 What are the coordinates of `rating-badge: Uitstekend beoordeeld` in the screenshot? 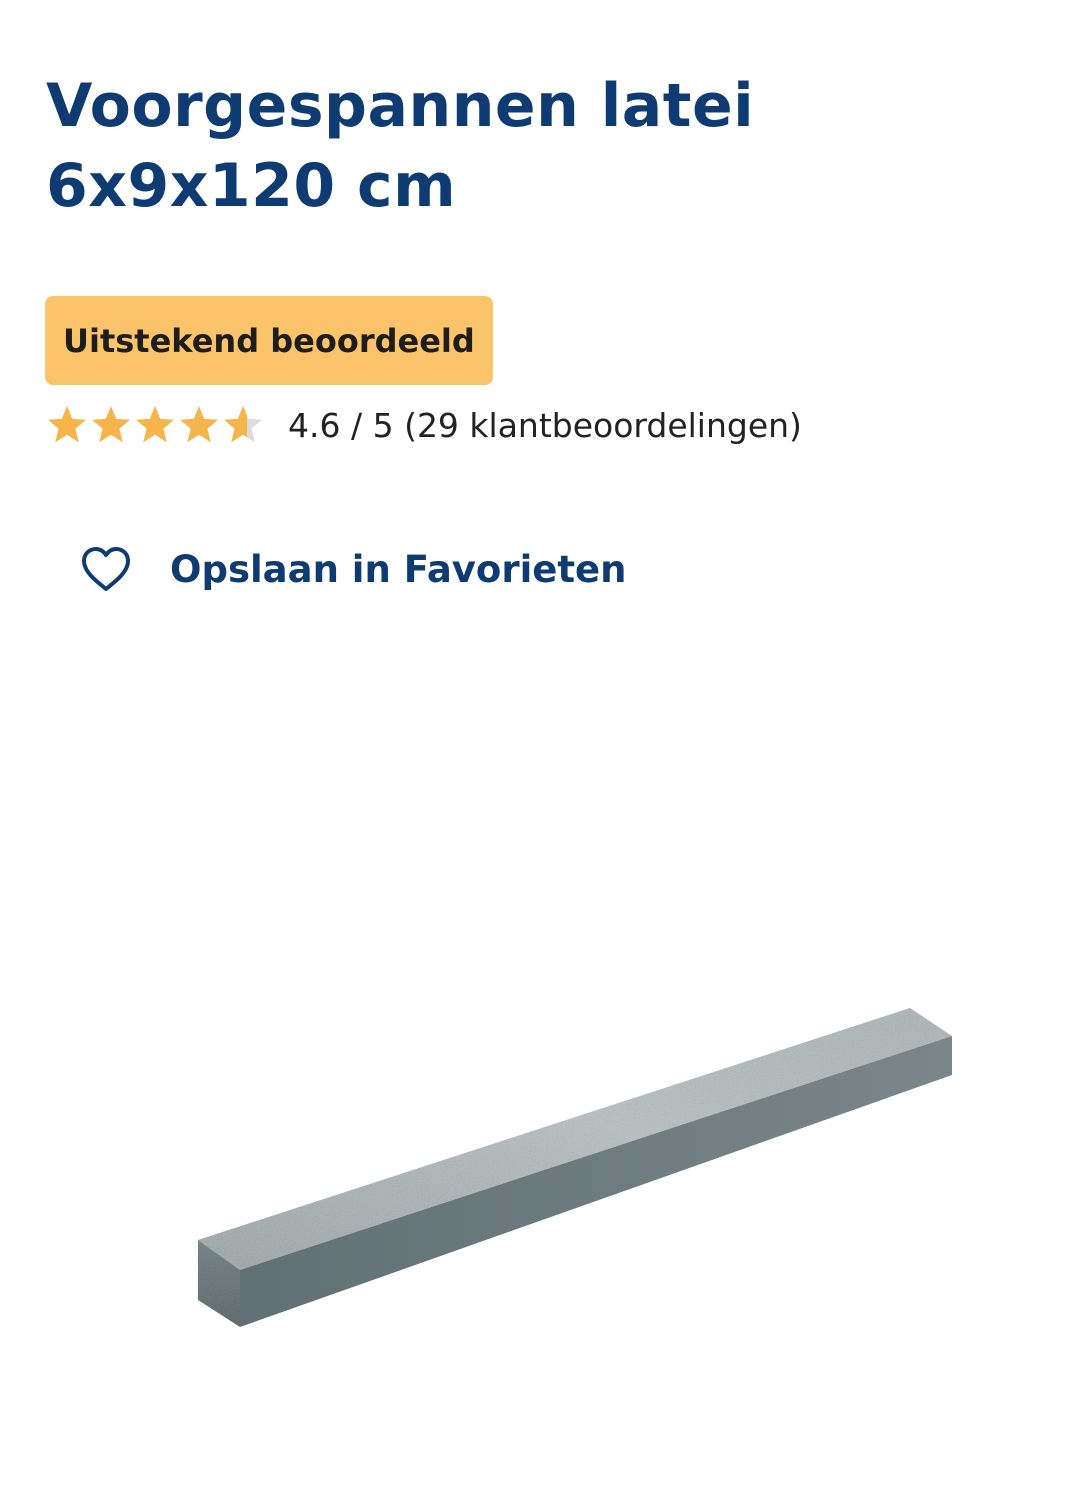 It's located at (269, 340).